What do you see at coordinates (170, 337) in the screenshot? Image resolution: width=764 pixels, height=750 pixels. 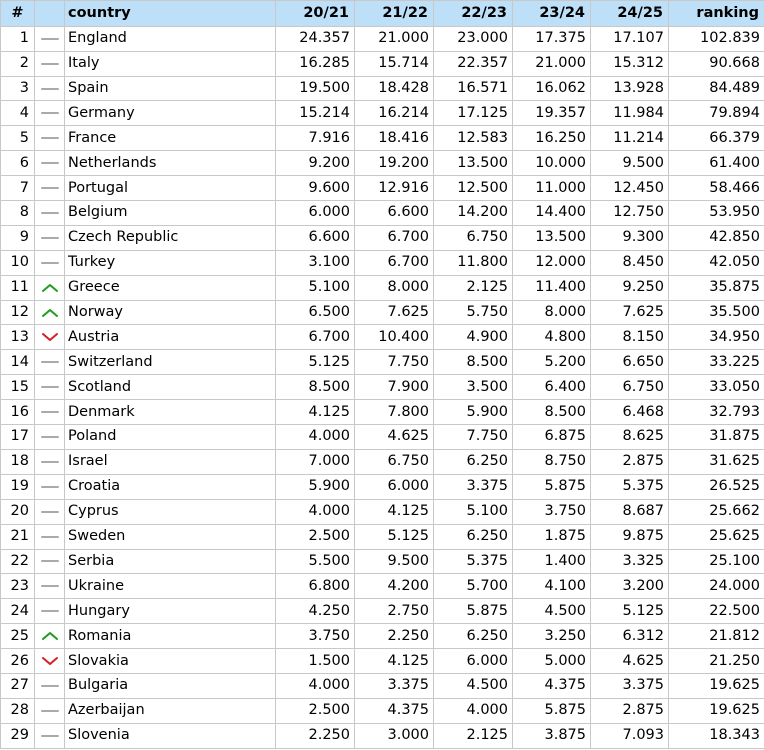 I see `country-name: Austria` at bounding box center [170, 337].